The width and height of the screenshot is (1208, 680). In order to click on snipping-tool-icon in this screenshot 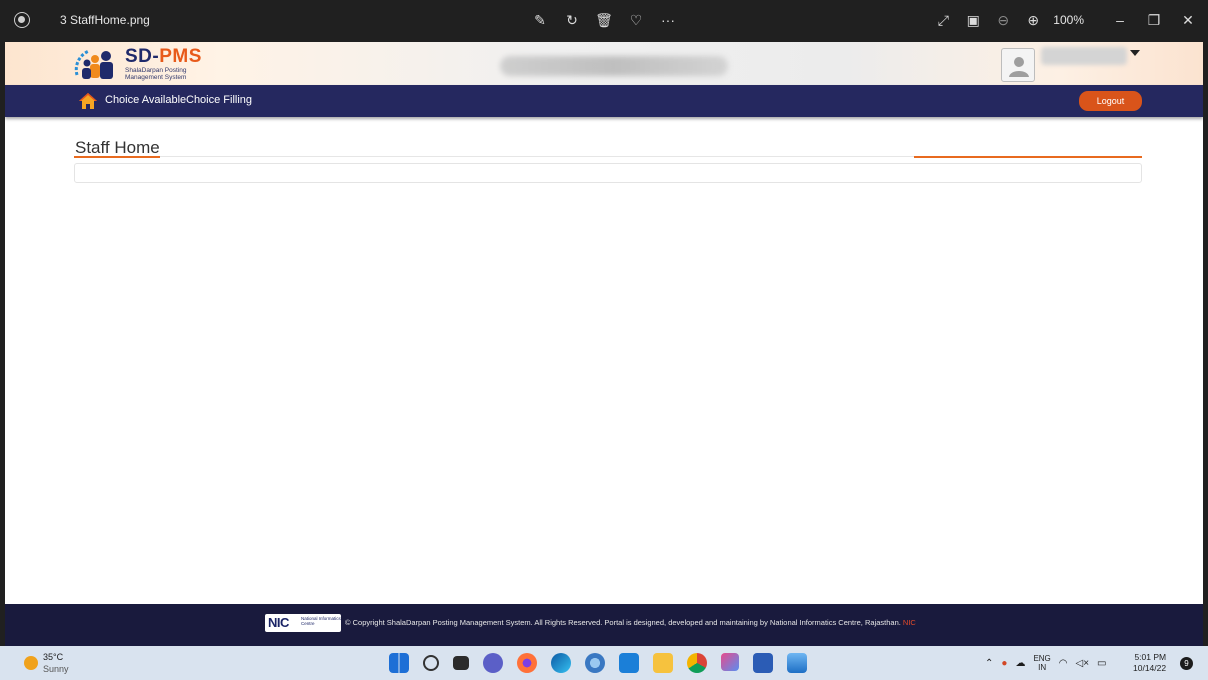, I will do `click(730, 662)`.